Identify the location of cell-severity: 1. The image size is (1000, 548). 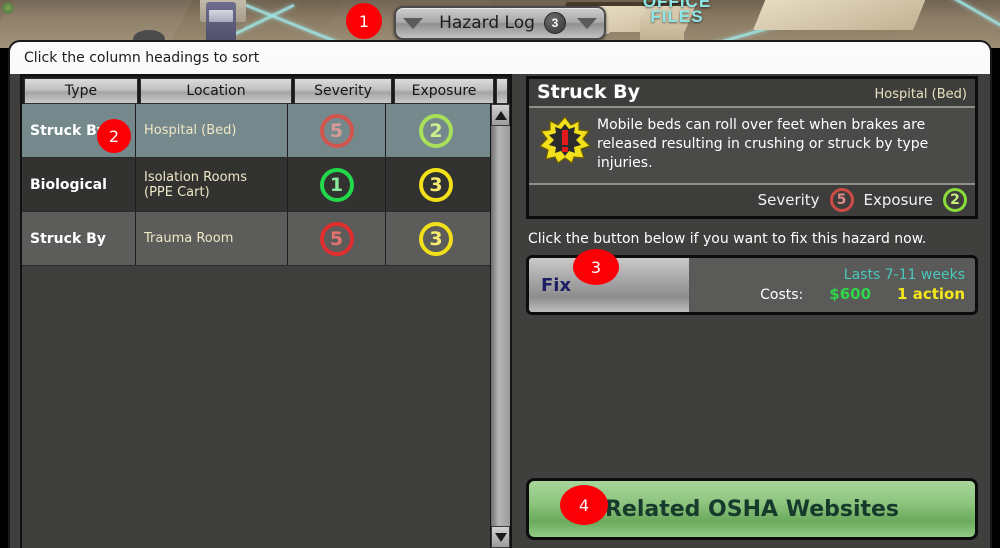
(337, 184).